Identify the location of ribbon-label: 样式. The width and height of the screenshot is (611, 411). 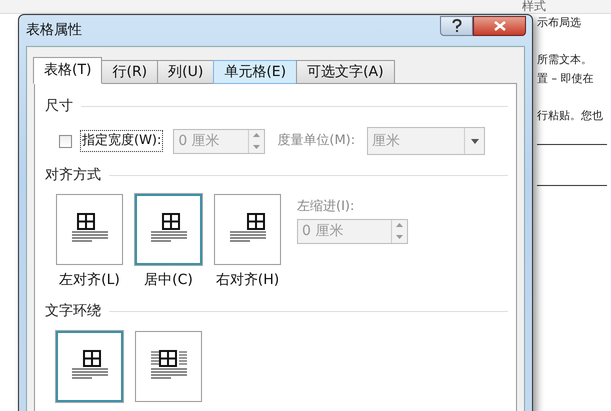
(534, 6).